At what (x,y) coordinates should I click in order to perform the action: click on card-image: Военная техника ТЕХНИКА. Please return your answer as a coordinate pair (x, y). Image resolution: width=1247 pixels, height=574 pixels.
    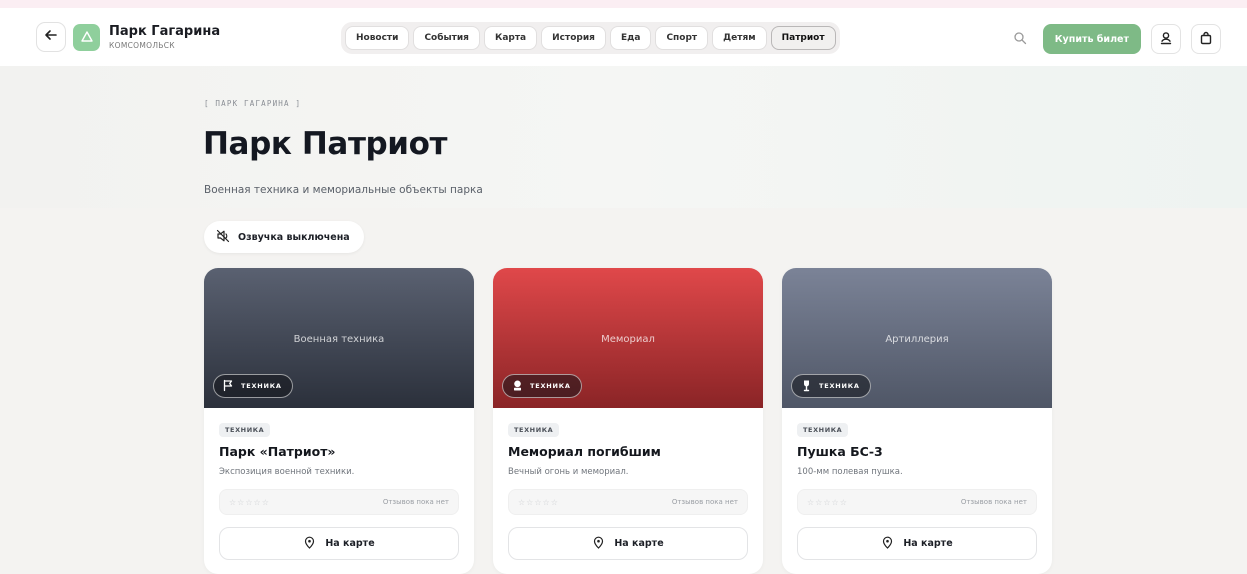
    Looking at the image, I should click on (339, 338).